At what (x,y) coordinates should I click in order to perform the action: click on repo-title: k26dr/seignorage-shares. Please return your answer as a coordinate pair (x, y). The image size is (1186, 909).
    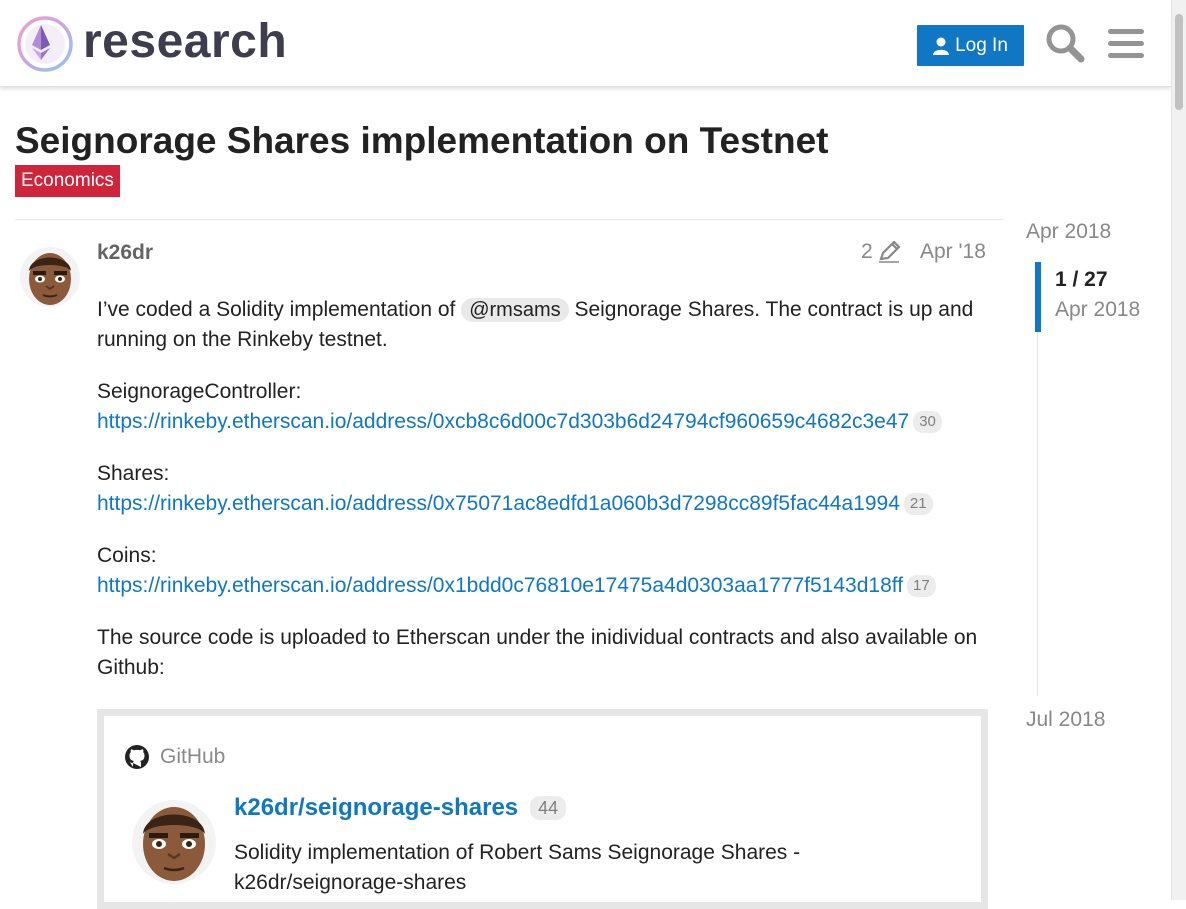
    Looking at the image, I should click on (376, 807).